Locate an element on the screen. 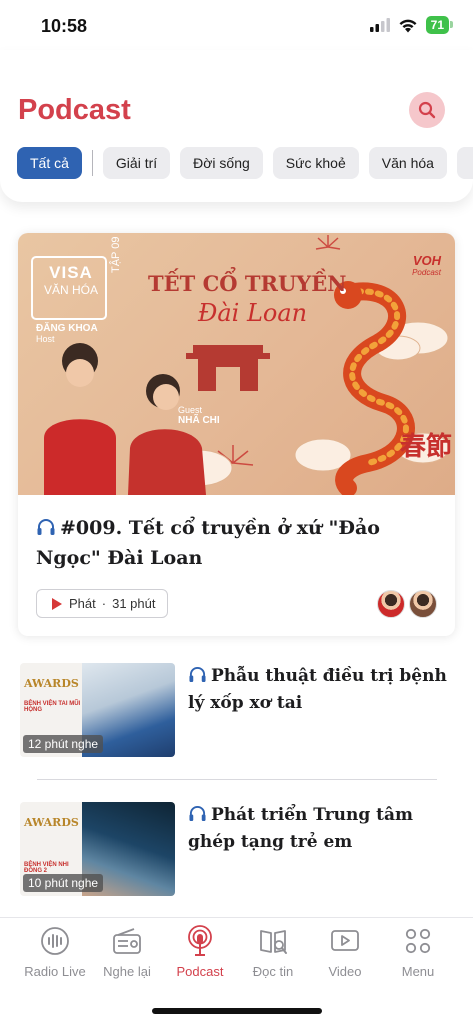  episode-title-text: Phẫu thuật điều trị bệnh lý xốp xơ tai is located at coordinates (317, 689).